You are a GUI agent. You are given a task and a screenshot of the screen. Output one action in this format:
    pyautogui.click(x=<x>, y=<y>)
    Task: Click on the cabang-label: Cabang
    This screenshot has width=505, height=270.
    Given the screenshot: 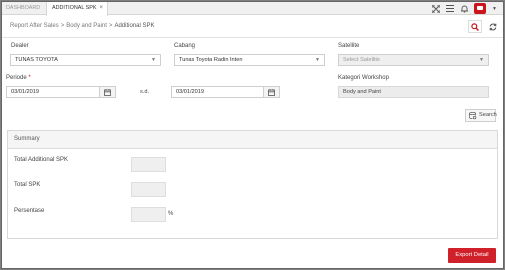 What is the action you would take?
    pyautogui.click(x=185, y=46)
    